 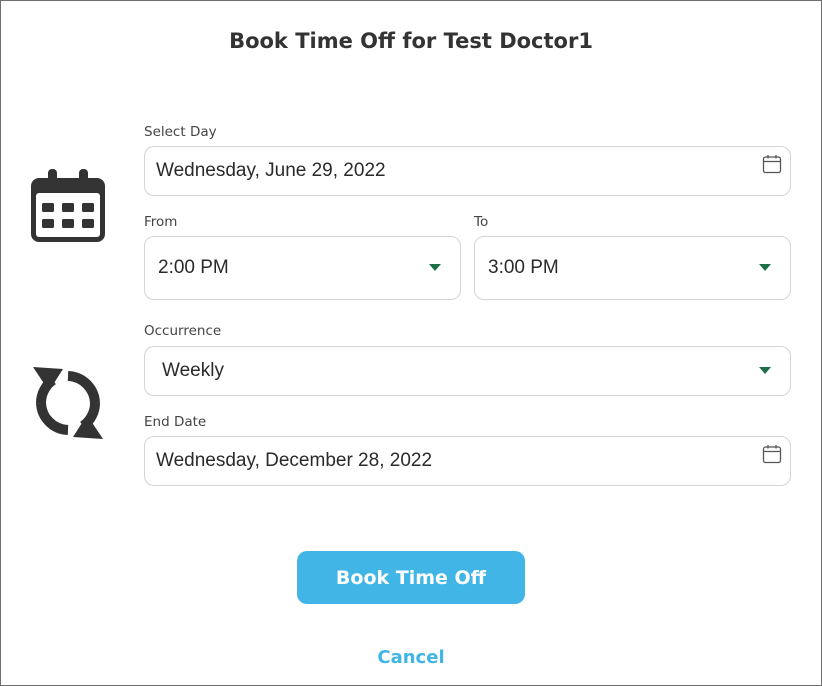 What do you see at coordinates (467, 171) in the screenshot?
I see `select-day-field: Wednesday, June 29, 2022` at bounding box center [467, 171].